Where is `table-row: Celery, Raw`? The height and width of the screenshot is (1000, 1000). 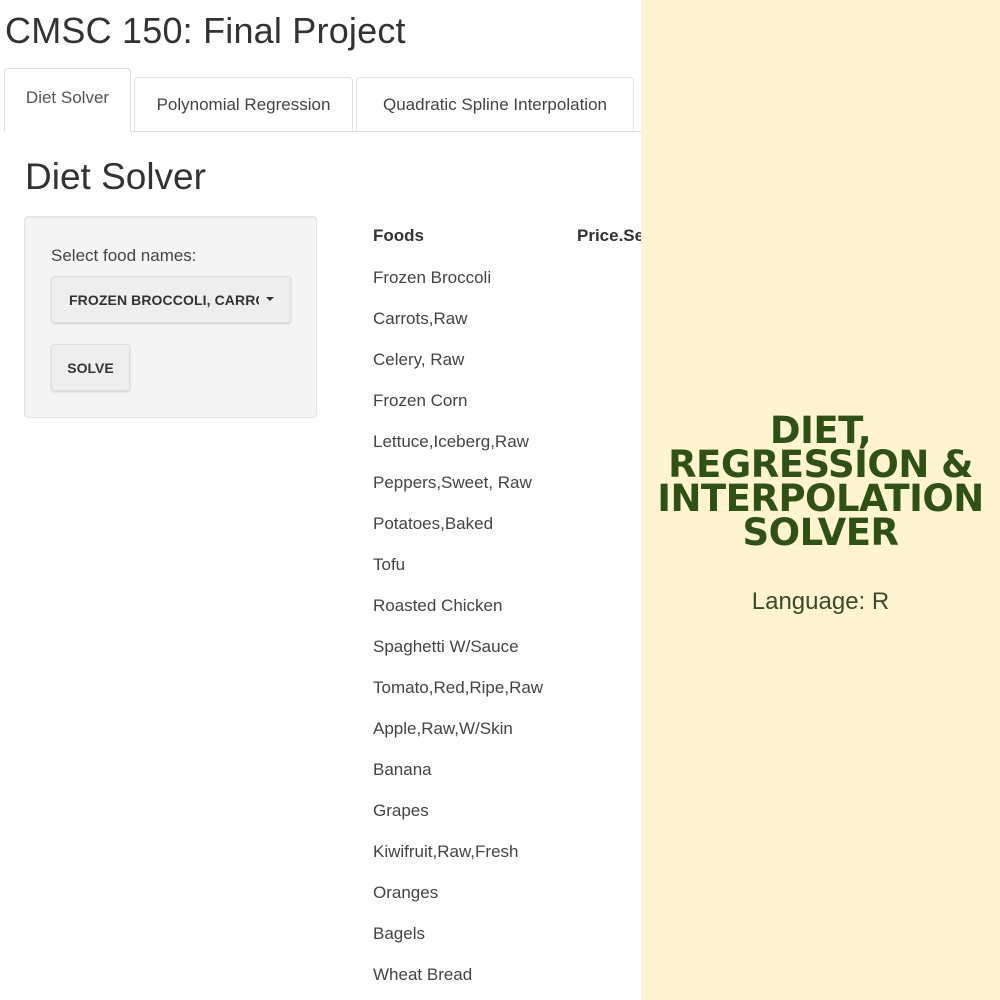
table-row: Celery, Raw is located at coordinates (419, 359).